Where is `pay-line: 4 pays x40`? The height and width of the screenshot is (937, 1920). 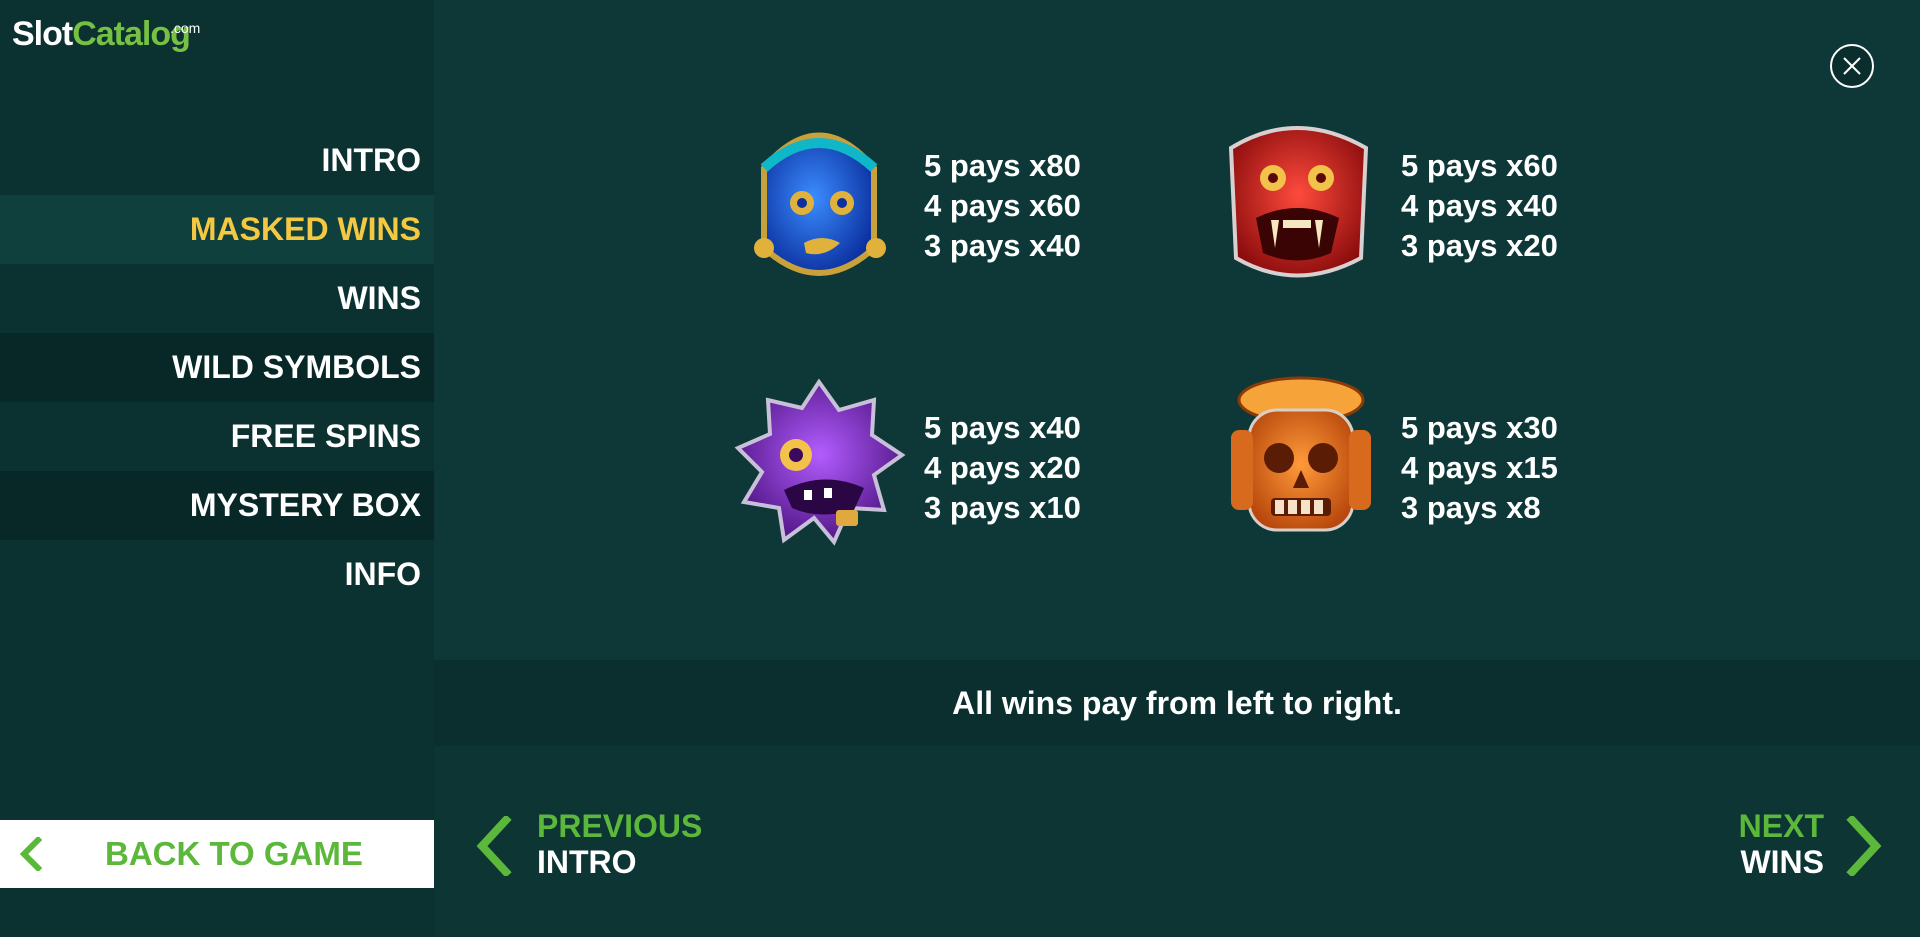
pay-line: 4 pays x40 is located at coordinates (1479, 205).